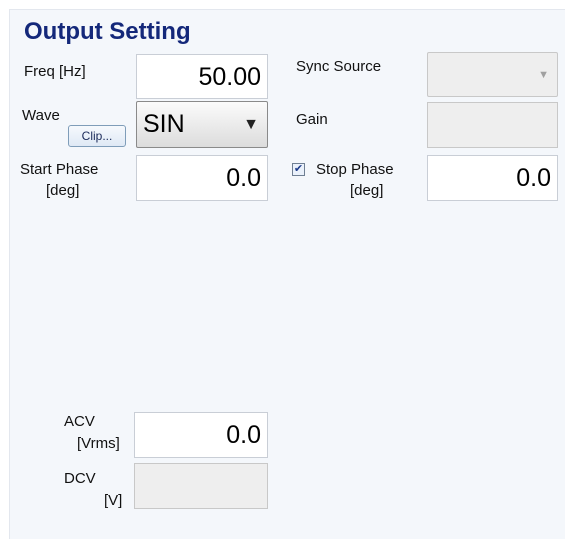 Image resolution: width=565 pixels, height=539 pixels. What do you see at coordinates (492, 178) in the screenshot?
I see `stop-phase-input: 0.0` at bounding box center [492, 178].